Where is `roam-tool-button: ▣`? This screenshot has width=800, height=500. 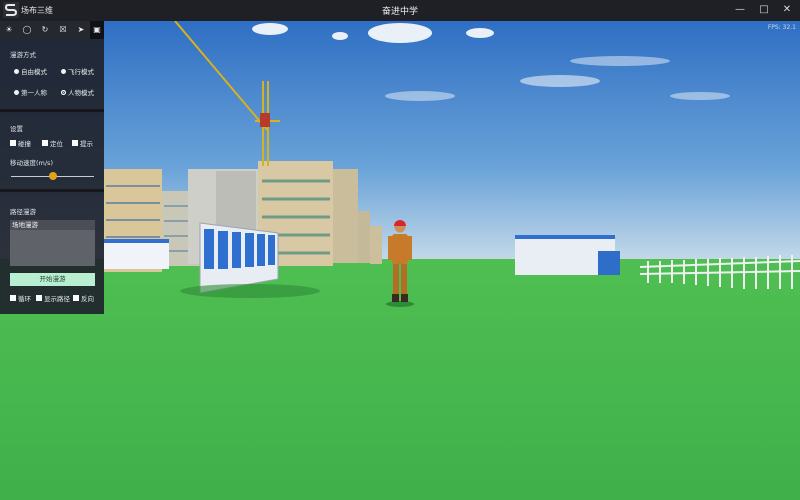
roam-tool-button: ▣ is located at coordinates (97, 30).